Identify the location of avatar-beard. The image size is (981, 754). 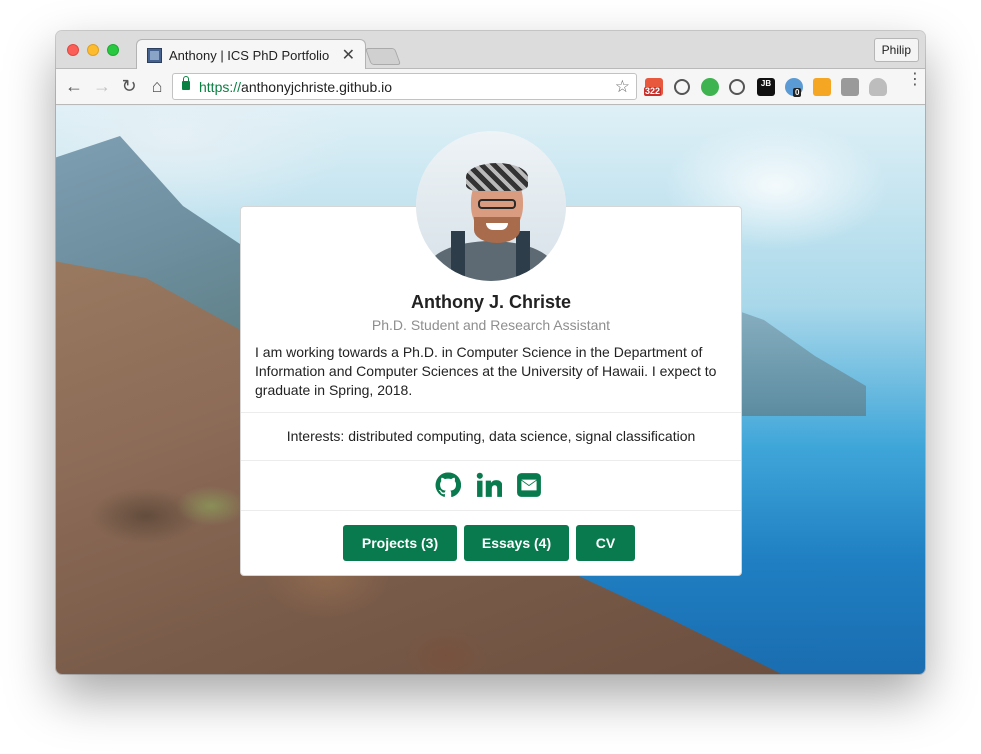
(497, 230).